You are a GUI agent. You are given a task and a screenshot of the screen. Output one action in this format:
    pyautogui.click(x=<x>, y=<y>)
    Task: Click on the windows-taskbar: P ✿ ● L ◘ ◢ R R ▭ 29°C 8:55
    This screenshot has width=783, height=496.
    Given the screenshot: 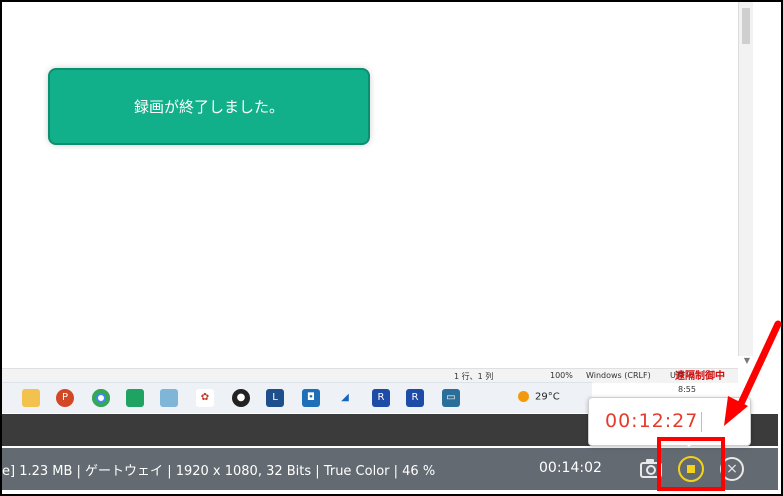 What is the action you would take?
    pyautogui.click(x=349, y=397)
    